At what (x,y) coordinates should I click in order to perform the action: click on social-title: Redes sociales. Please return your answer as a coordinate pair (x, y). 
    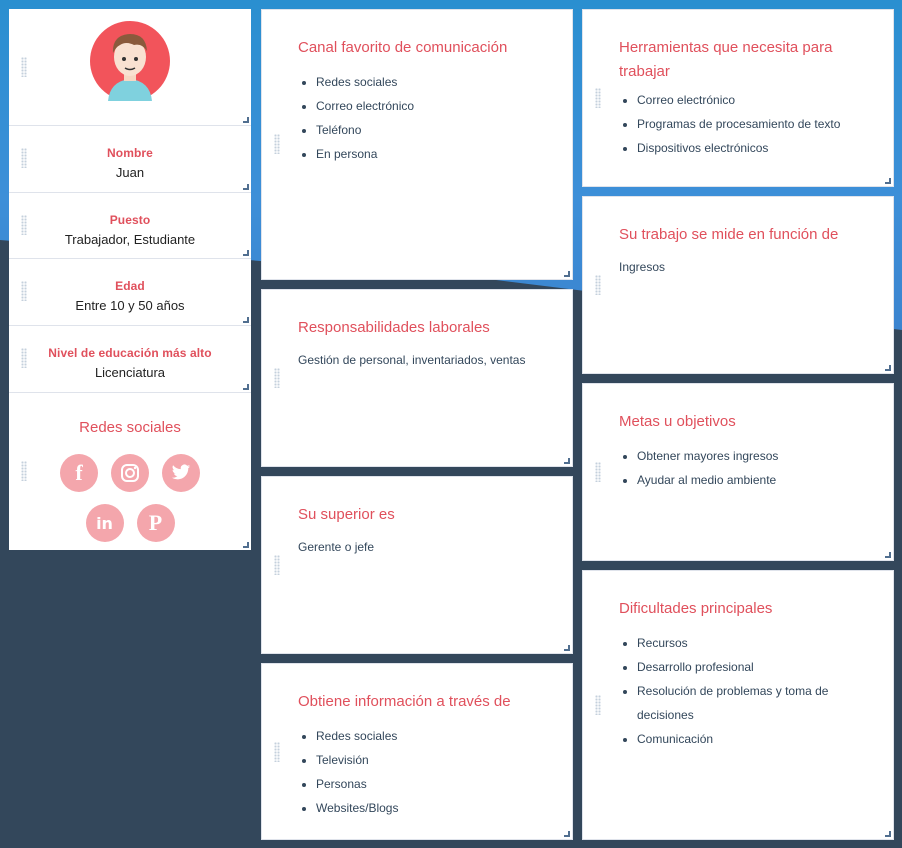
    Looking at the image, I should click on (130, 427).